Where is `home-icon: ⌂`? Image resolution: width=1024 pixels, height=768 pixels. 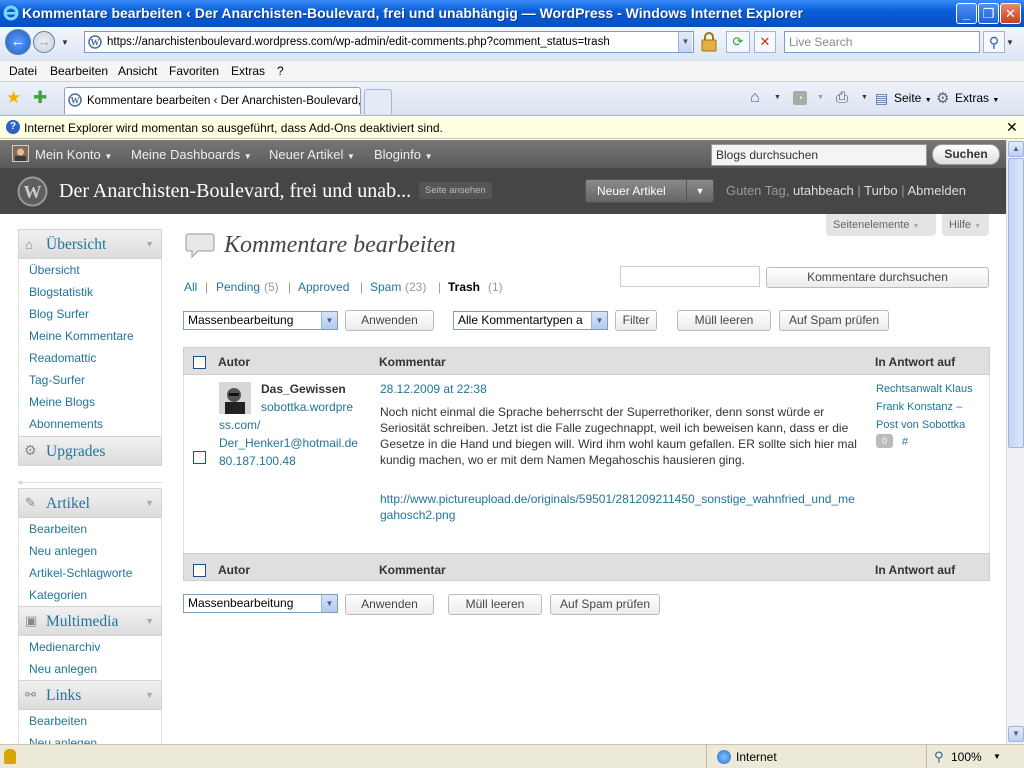 home-icon: ⌂ is located at coordinates (755, 98).